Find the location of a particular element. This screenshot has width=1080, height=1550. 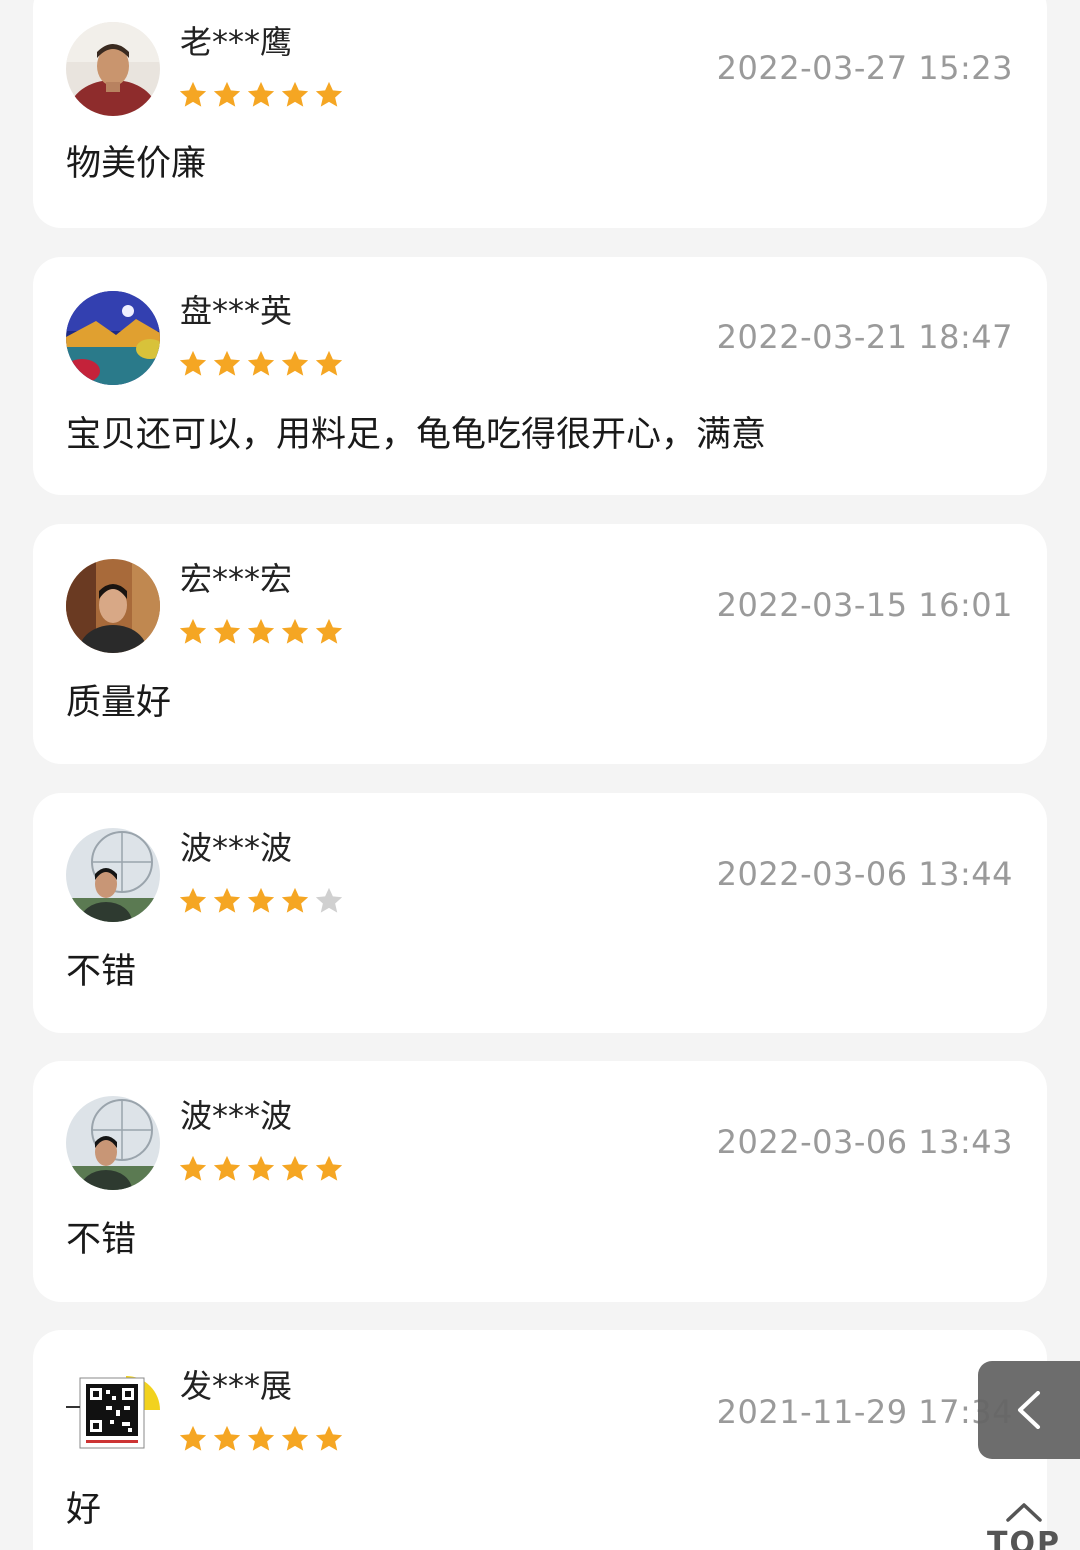

review-timestamp: 2022-03-21 18:47 is located at coordinates (864, 337).